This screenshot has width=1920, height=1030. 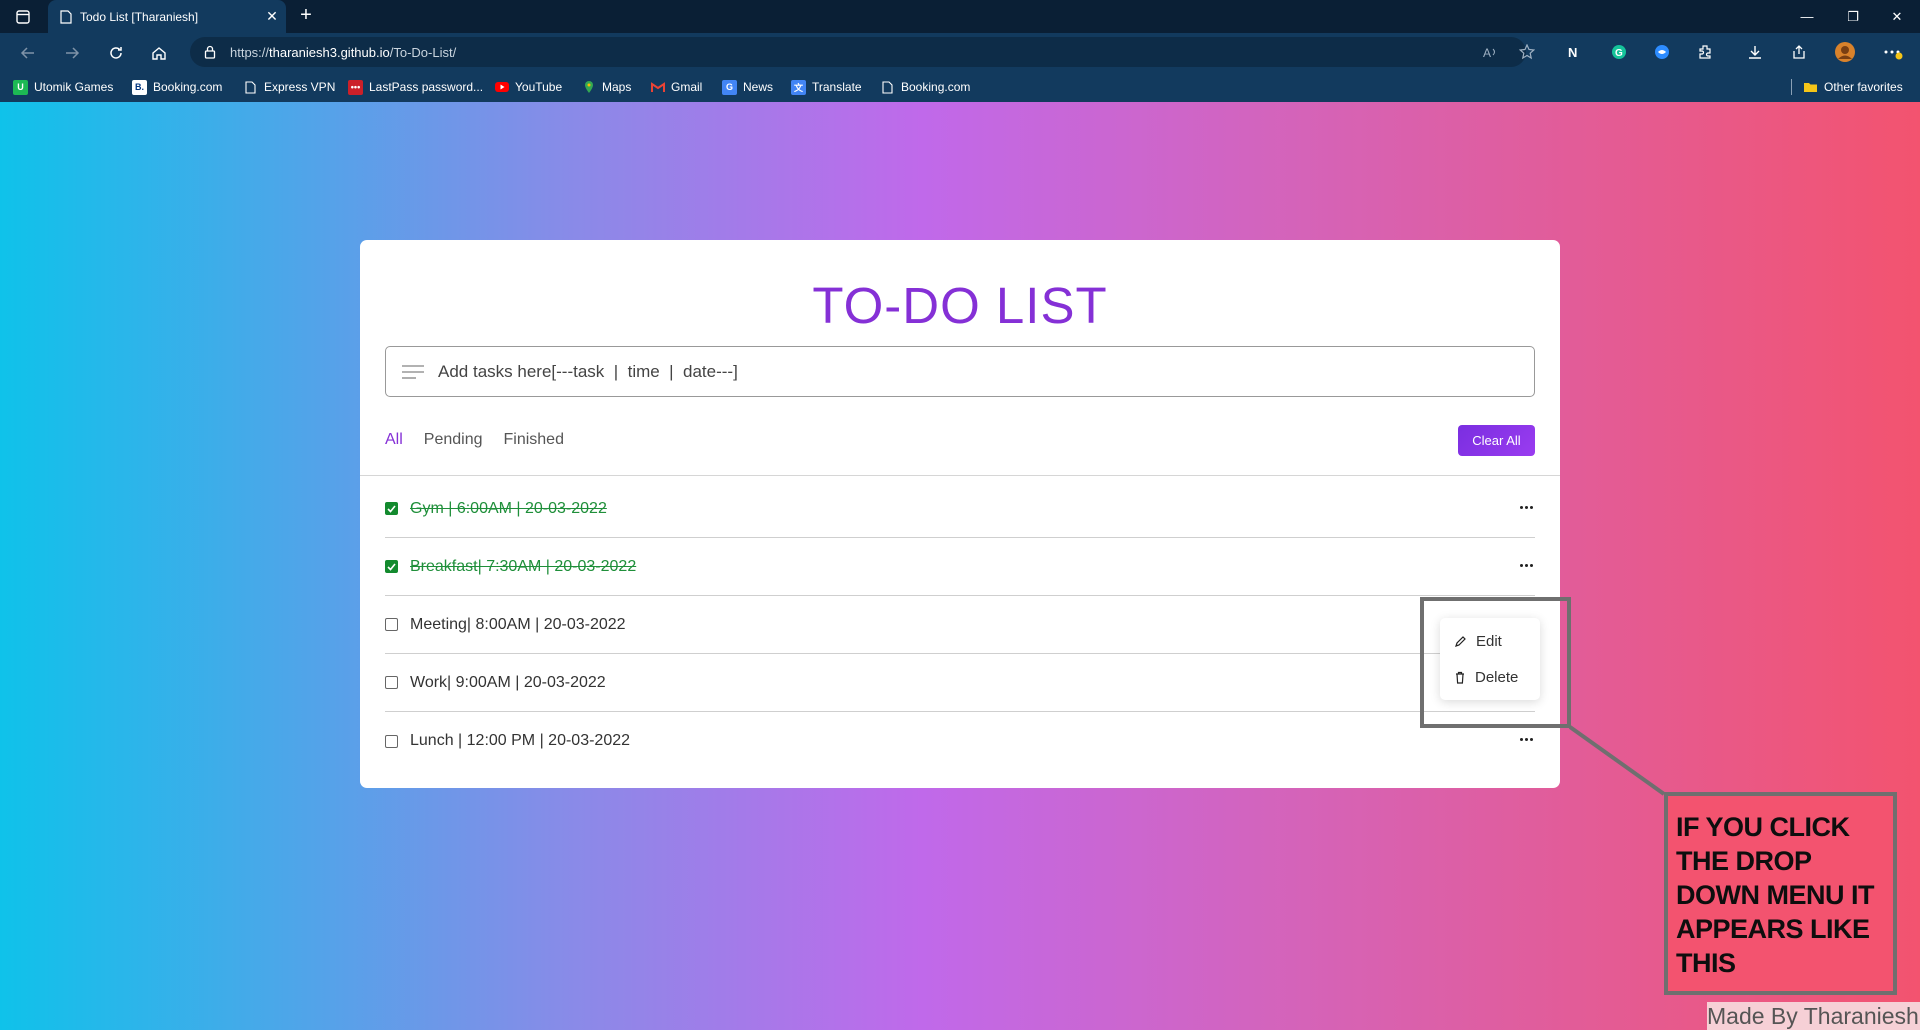 I want to click on gmail-icon, so click(x=657, y=87).